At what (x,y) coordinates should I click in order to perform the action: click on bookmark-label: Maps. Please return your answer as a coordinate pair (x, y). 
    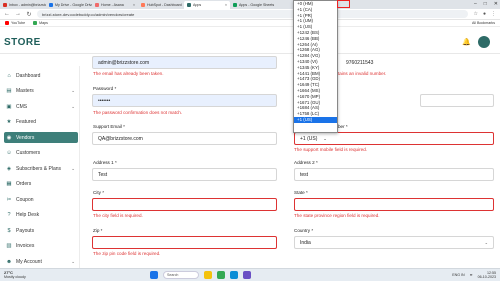
    Looking at the image, I should click on (43, 23).